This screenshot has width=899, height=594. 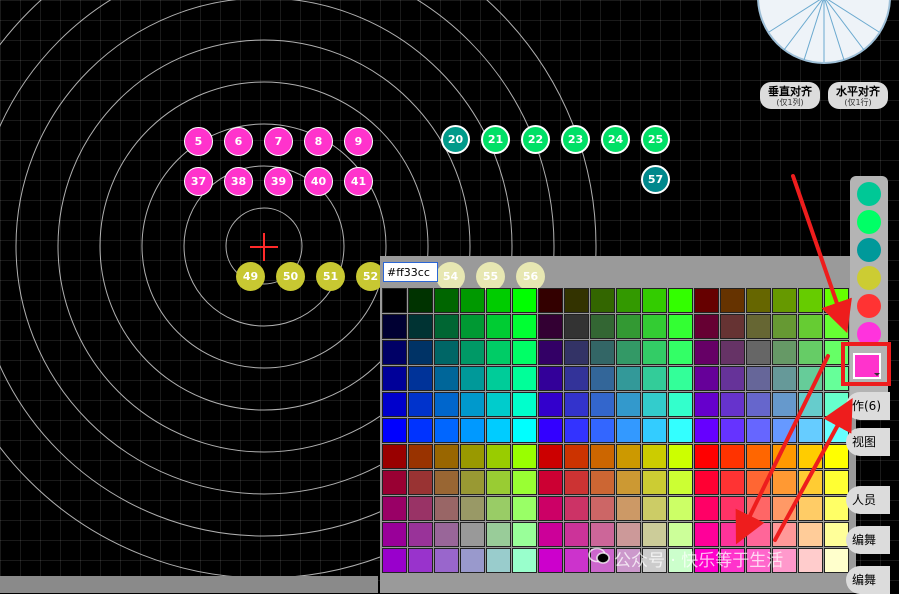 I want to click on swatch-olive, so click(x=869, y=278).